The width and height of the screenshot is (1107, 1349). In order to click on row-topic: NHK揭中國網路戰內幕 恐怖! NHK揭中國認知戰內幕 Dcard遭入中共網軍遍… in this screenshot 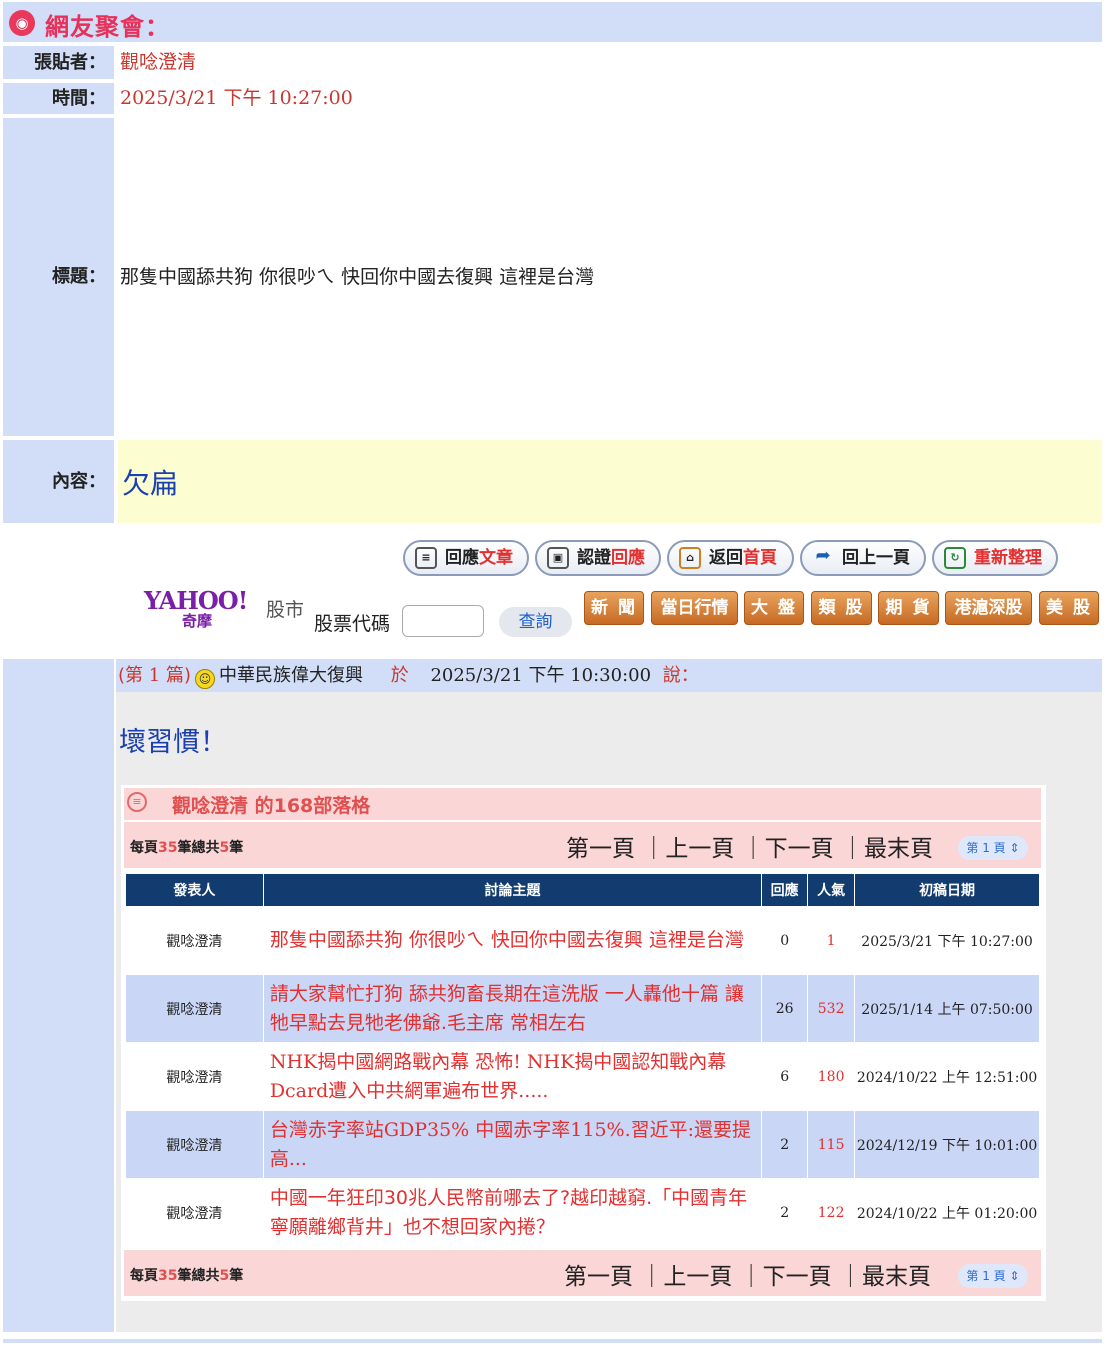, I will do `click(512, 1076)`.